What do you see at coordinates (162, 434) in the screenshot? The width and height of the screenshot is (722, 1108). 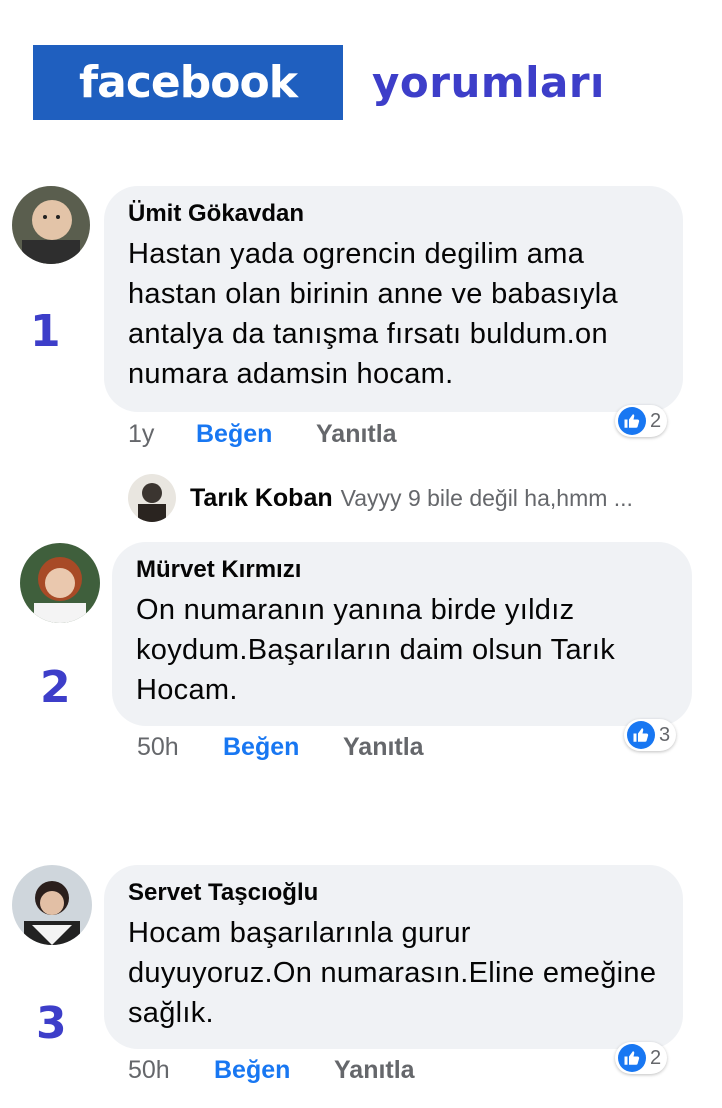 I see `comment-time: 1y` at bounding box center [162, 434].